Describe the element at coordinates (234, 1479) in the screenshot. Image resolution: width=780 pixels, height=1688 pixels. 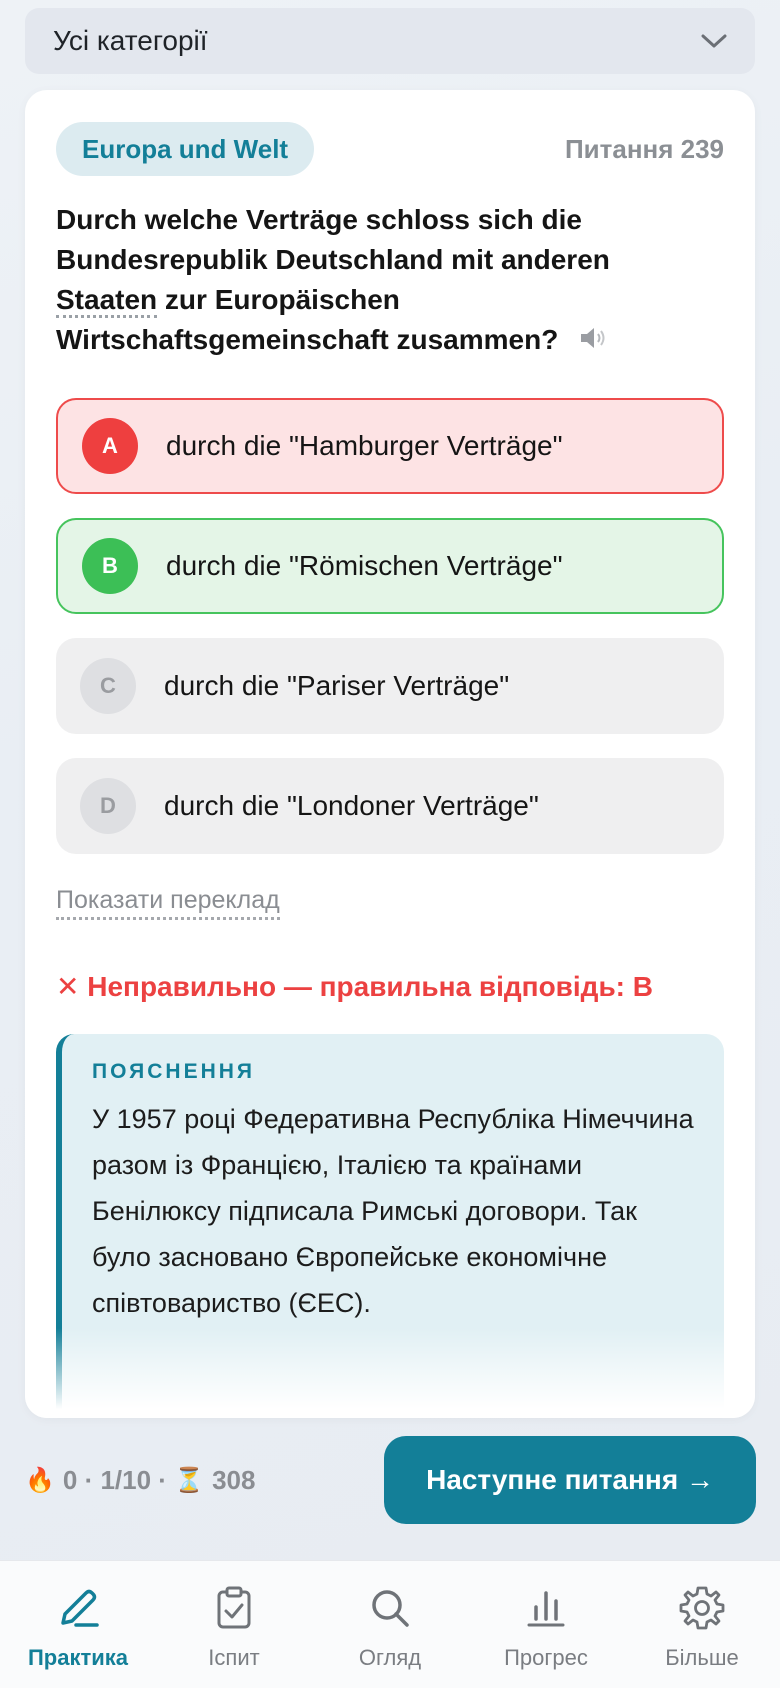
I see `timer-value: 308` at that location.